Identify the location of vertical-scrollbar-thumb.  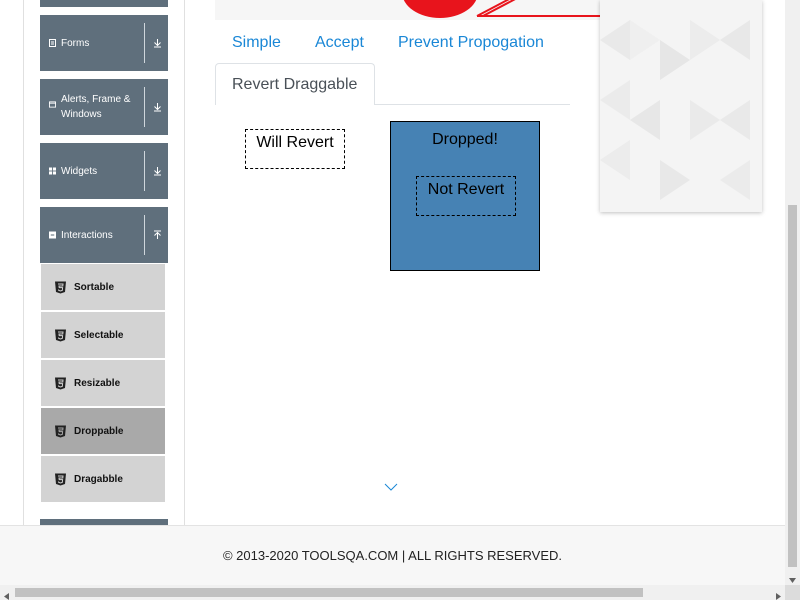
(792, 386).